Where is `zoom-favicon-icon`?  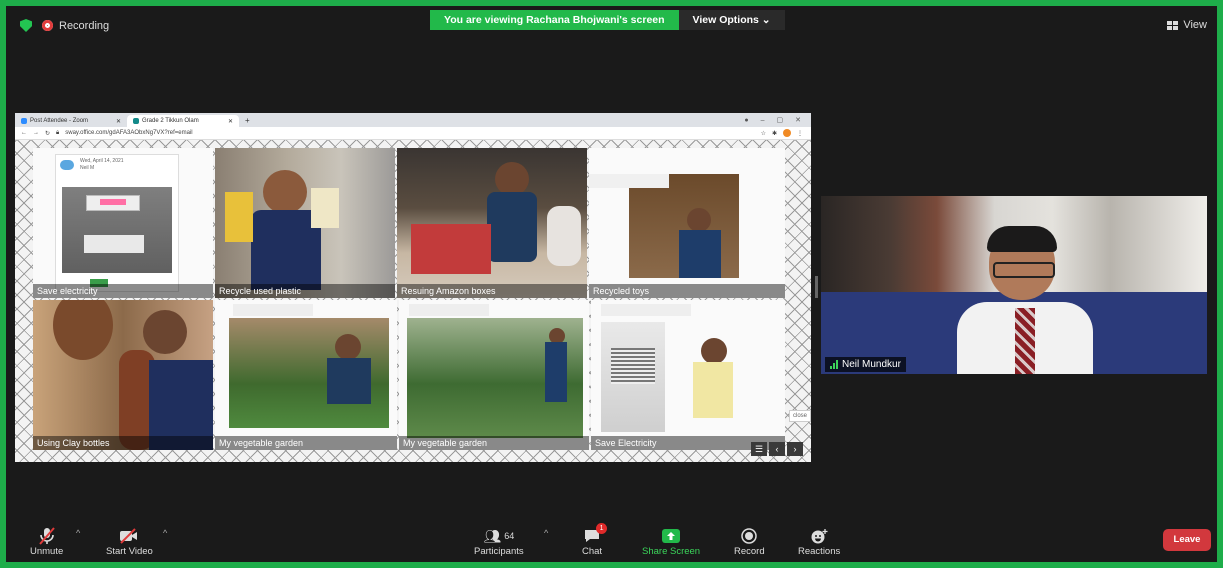 zoom-favicon-icon is located at coordinates (24, 121).